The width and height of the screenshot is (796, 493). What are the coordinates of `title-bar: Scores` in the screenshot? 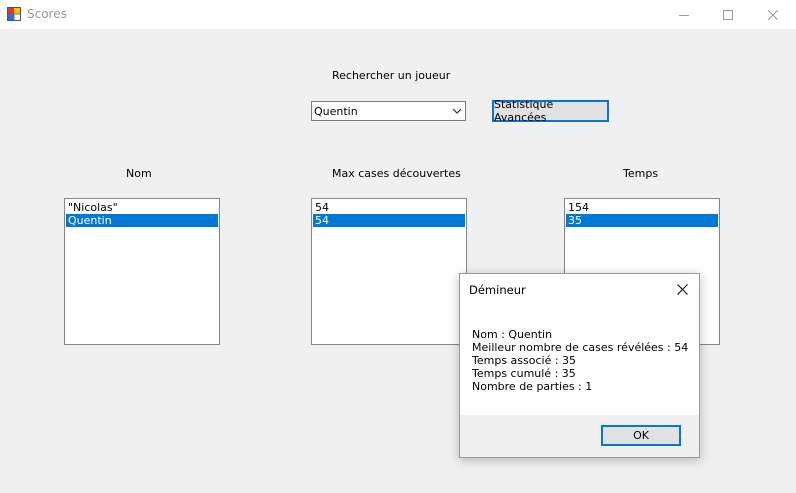 It's located at (398, 14).